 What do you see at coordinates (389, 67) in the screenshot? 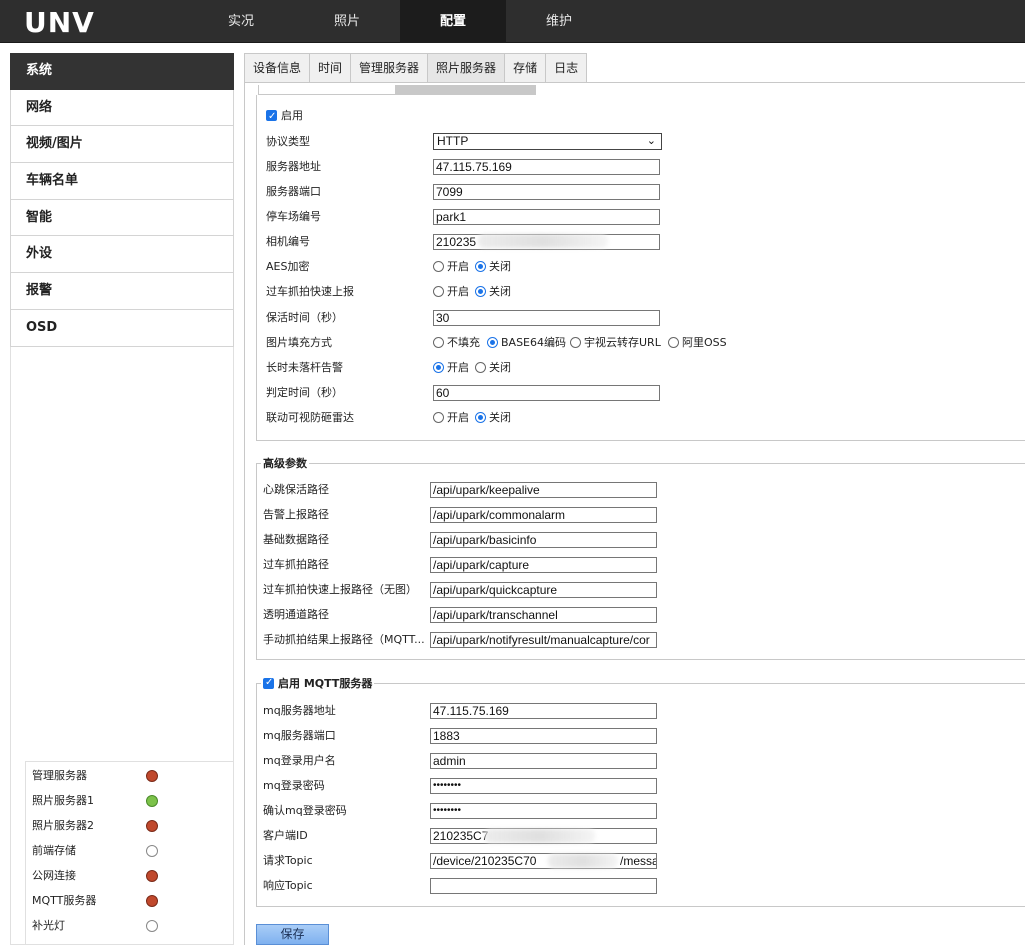
I see `tab-management-server: 管理服务器` at bounding box center [389, 67].